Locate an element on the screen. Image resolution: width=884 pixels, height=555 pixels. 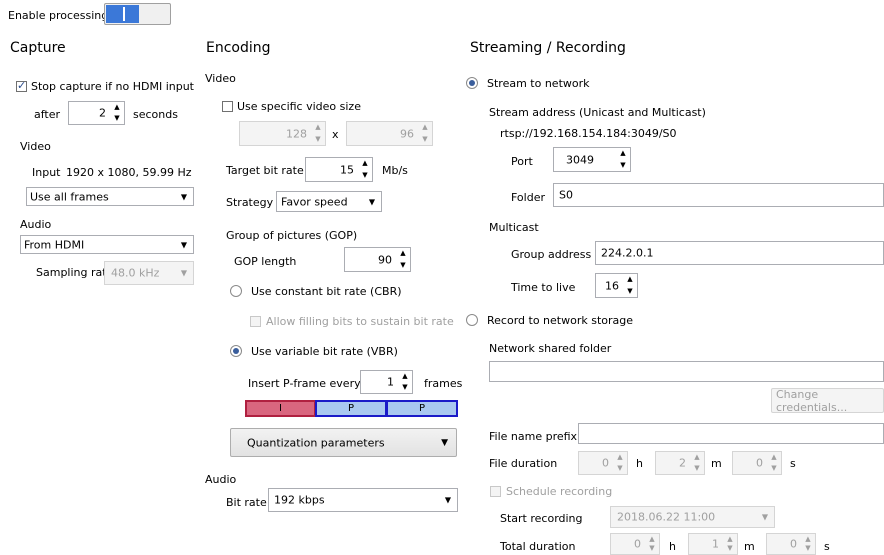
folder-input: S0 is located at coordinates (718, 195).